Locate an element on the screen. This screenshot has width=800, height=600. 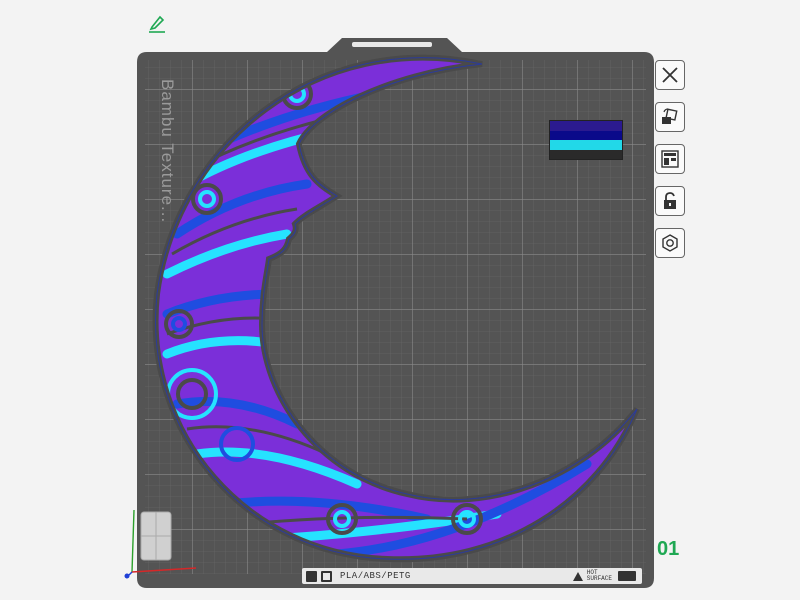
unlock-icon is located at coordinates (670, 200).